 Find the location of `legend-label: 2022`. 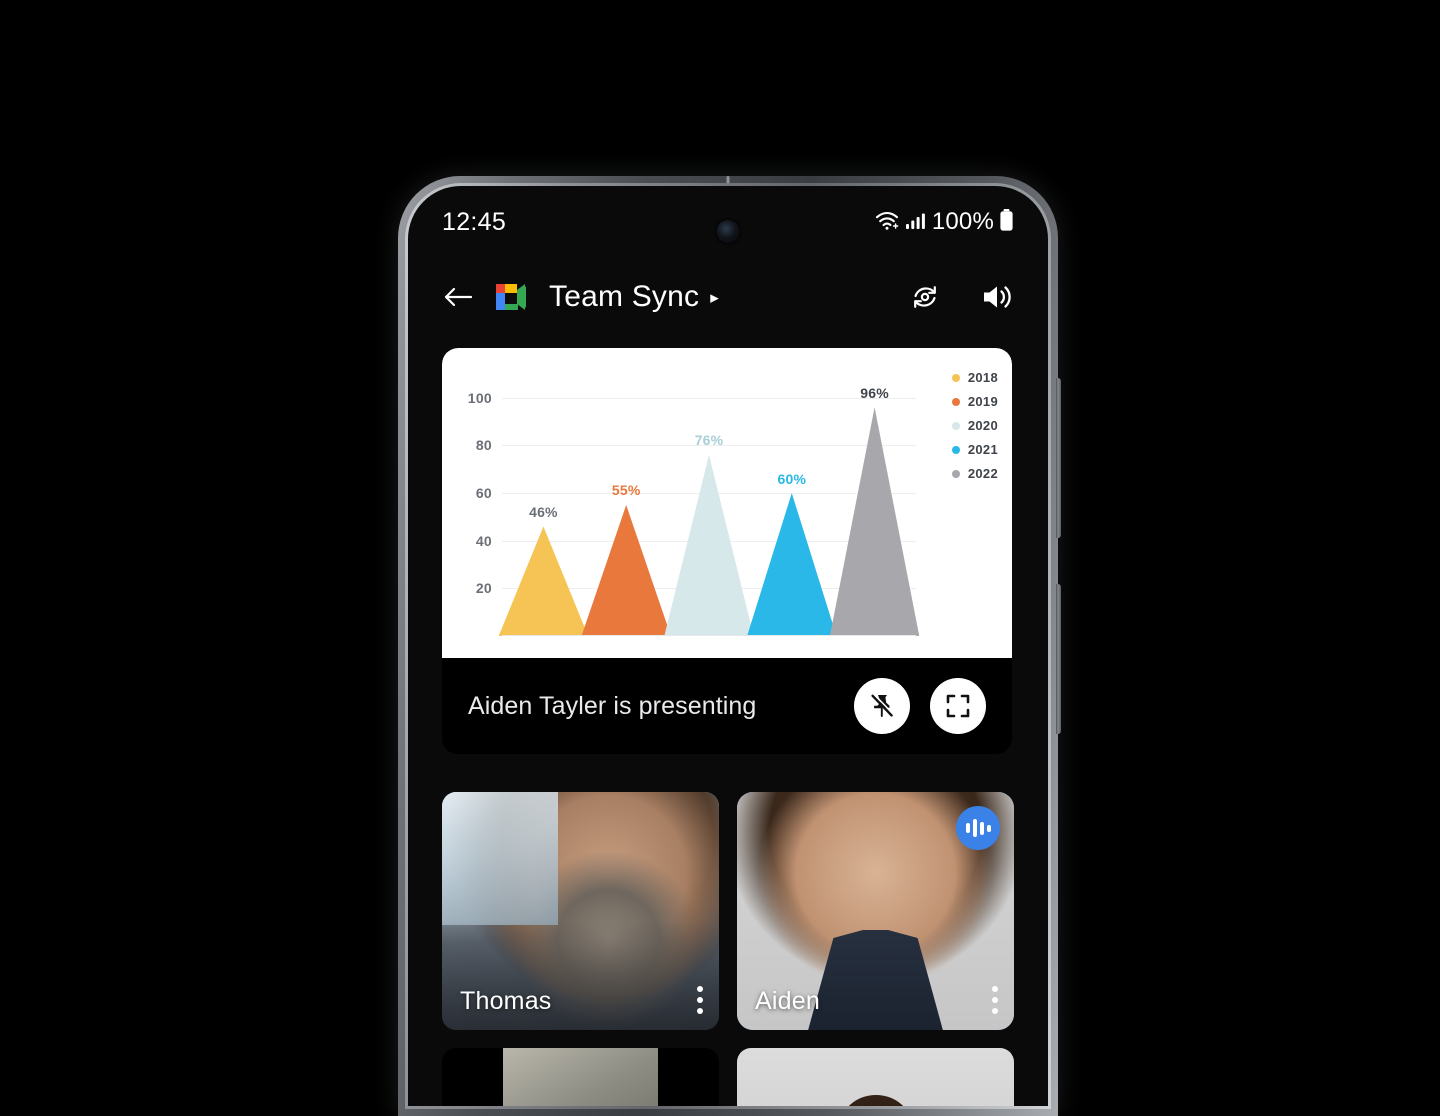

legend-label: 2022 is located at coordinates (982, 473).